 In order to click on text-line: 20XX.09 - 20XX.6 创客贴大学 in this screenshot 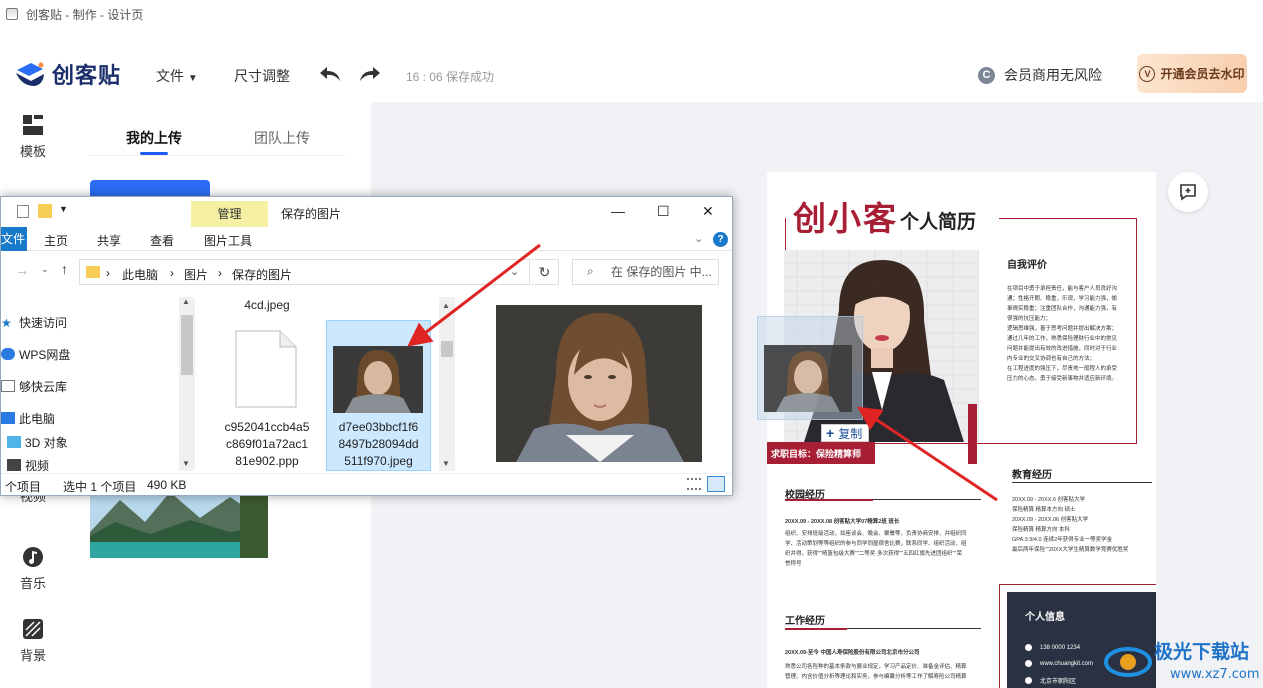, I will do `click(1049, 500)`.